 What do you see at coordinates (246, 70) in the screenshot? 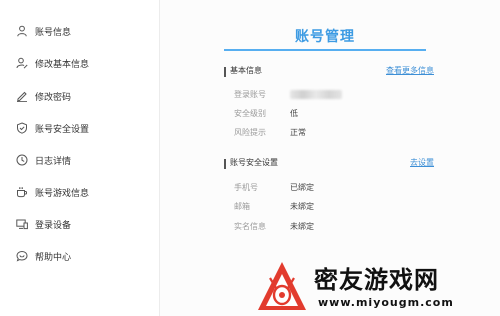
I see `section-title: 基本信息` at bounding box center [246, 70].